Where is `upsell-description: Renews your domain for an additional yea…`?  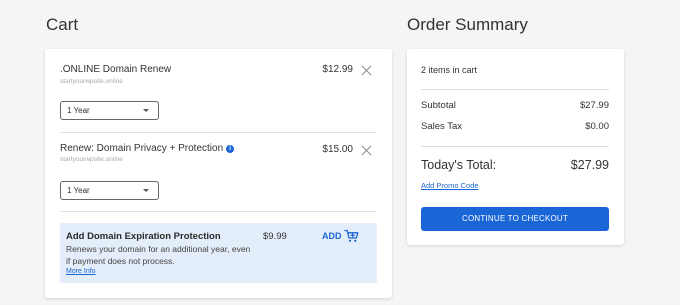
upsell-description: Renews your domain for an additional yea… is located at coordinates (158, 255).